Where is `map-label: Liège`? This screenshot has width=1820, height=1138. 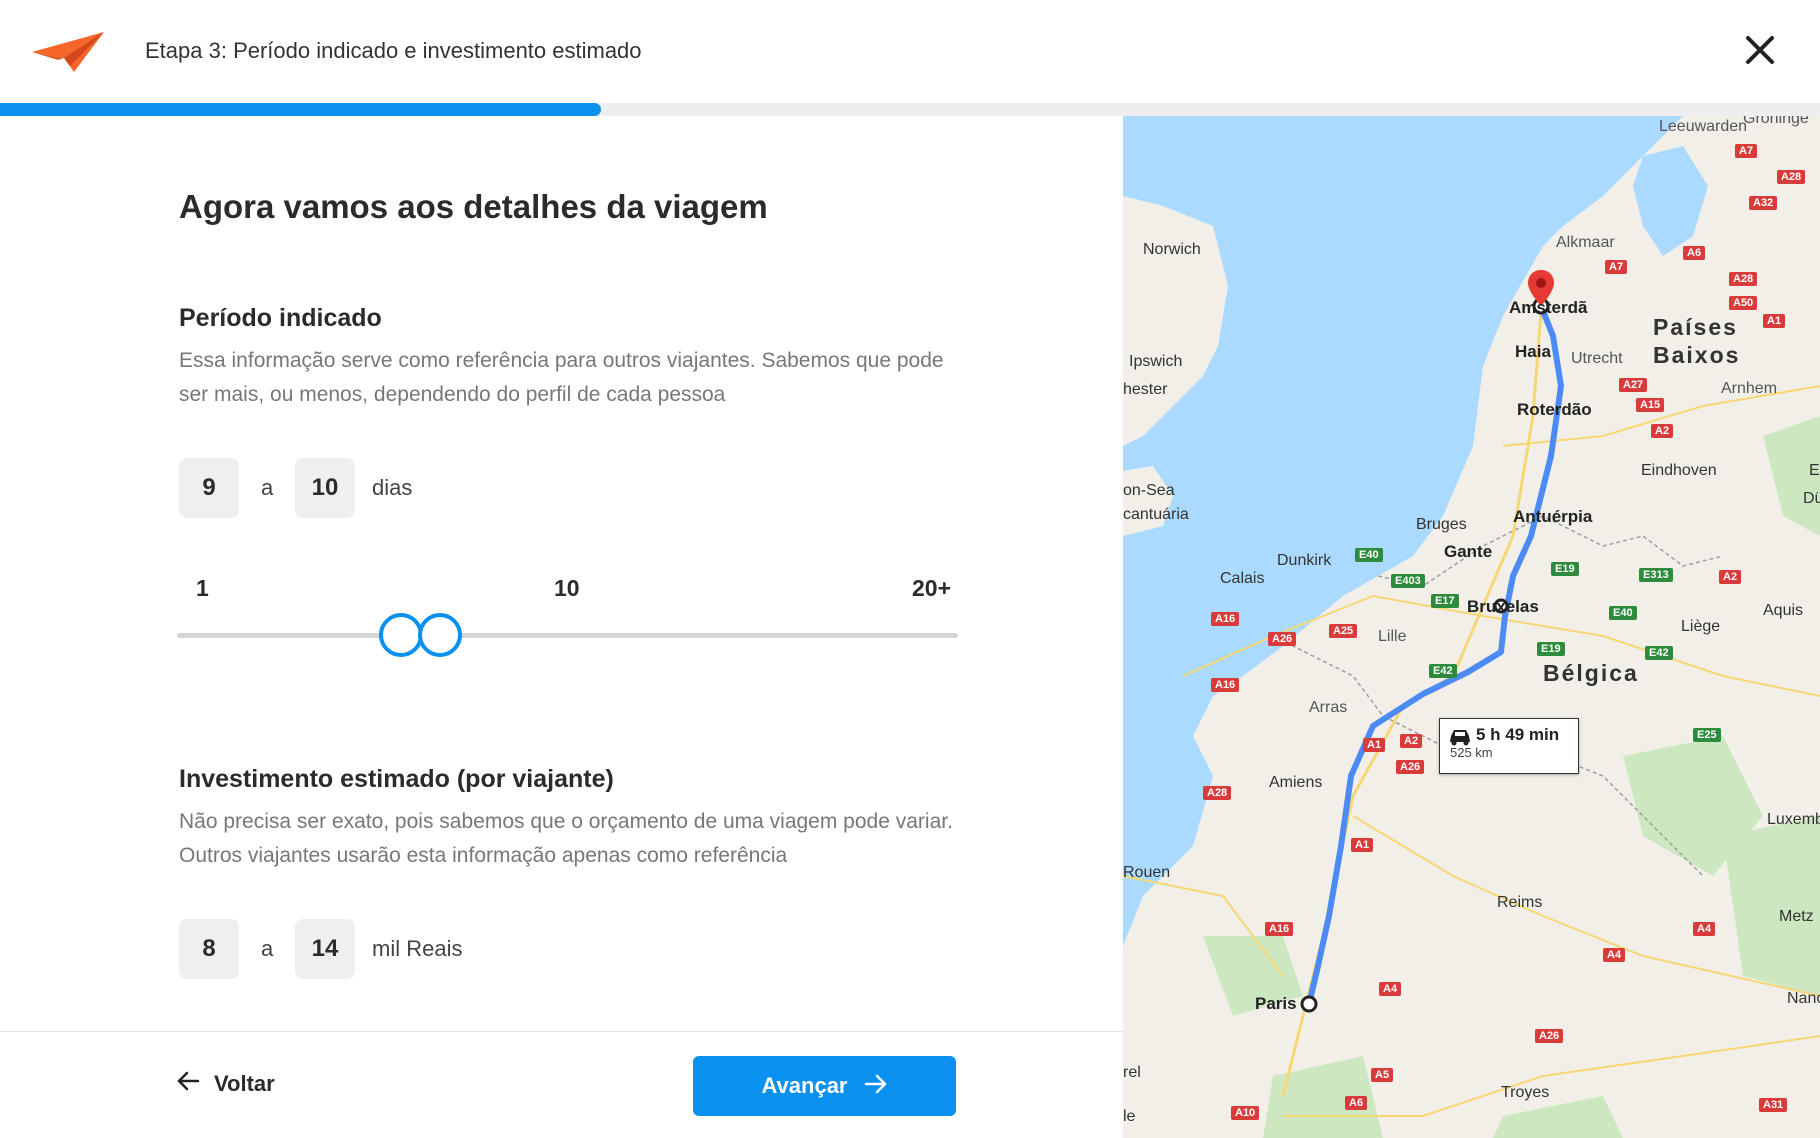 map-label: Liège is located at coordinates (1701, 626).